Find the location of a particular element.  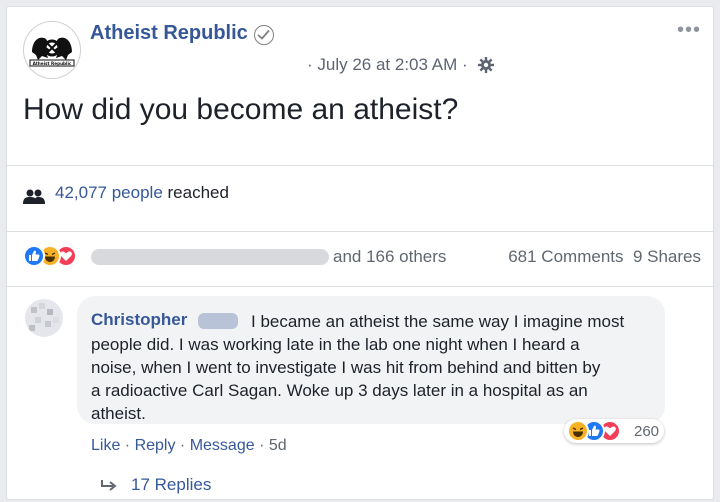

reply-link: Reply is located at coordinates (155, 445).